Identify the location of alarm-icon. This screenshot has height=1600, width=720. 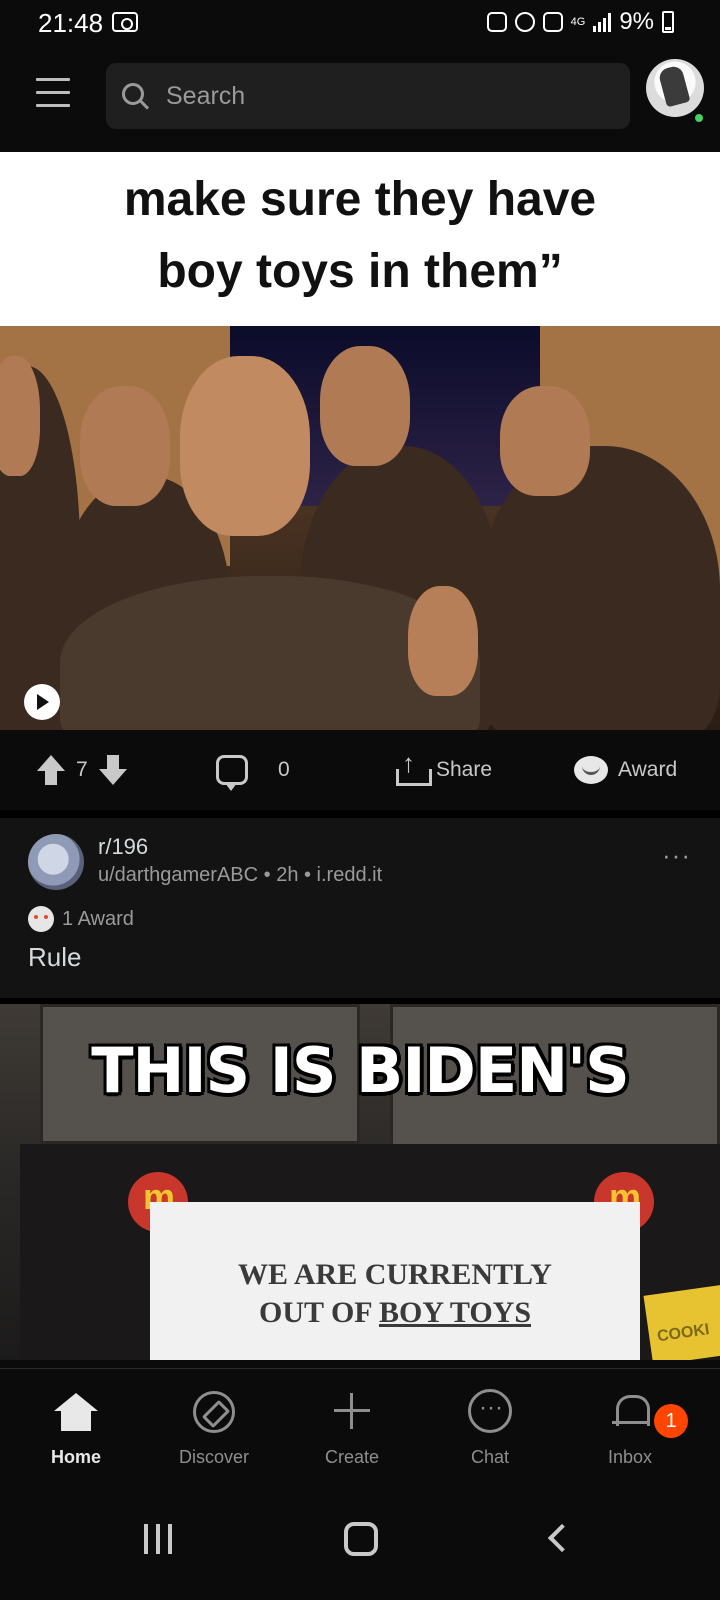
(524, 22).